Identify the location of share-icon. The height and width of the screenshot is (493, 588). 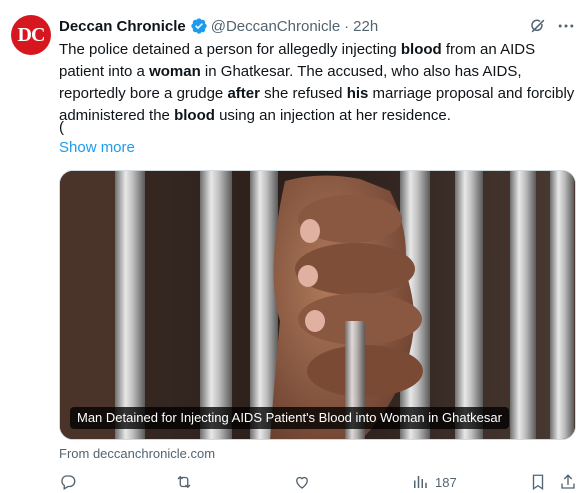
(568, 481).